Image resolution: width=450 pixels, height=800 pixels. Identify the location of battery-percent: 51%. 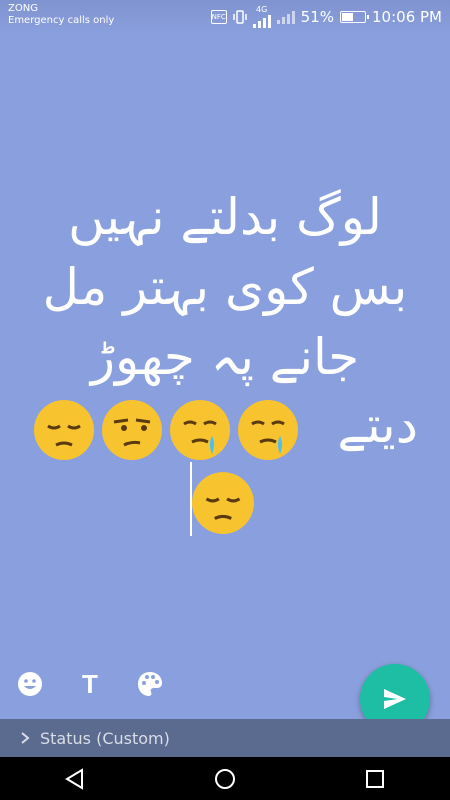
(317, 17).